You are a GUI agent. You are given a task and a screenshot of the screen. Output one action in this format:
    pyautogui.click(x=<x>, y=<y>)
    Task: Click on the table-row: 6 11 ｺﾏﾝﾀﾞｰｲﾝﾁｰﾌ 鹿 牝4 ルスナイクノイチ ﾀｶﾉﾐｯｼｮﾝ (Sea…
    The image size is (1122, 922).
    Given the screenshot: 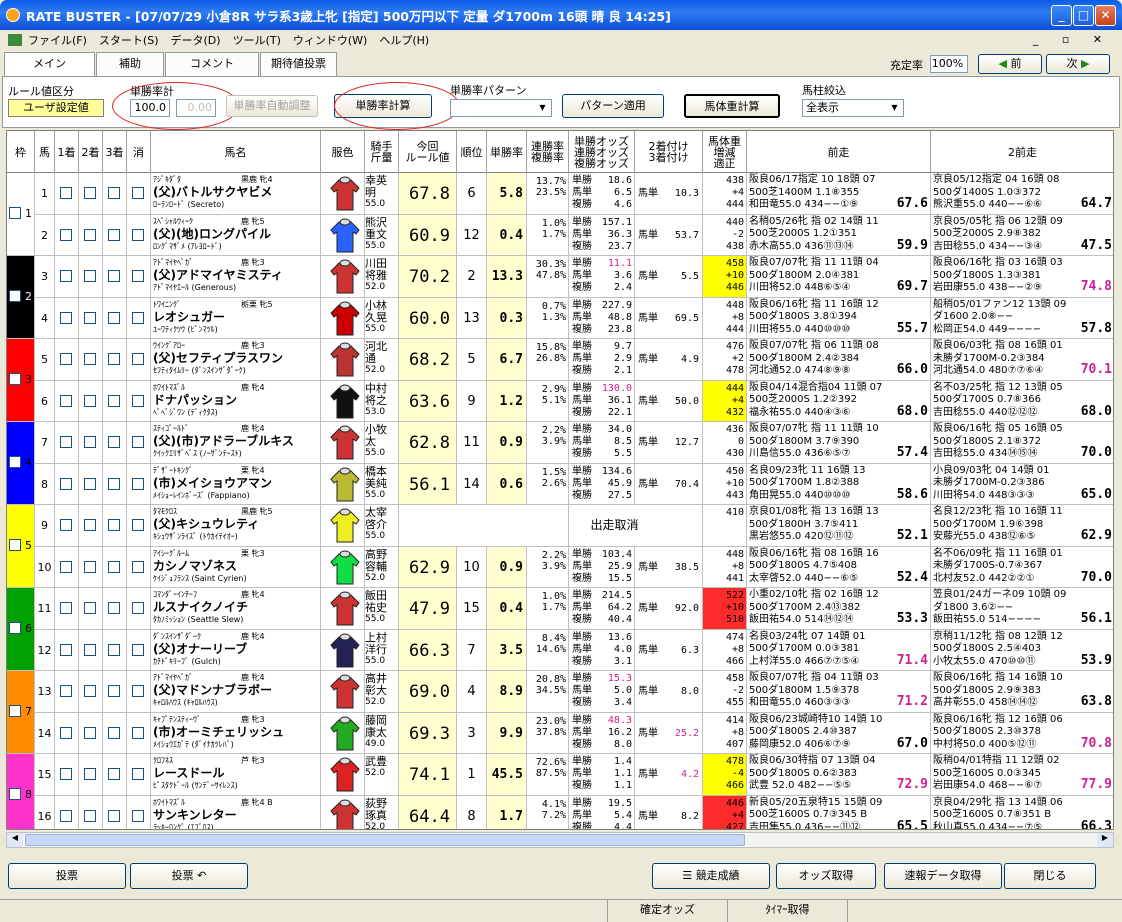 What is the action you would take?
    pyautogui.click(x=560, y=629)
    